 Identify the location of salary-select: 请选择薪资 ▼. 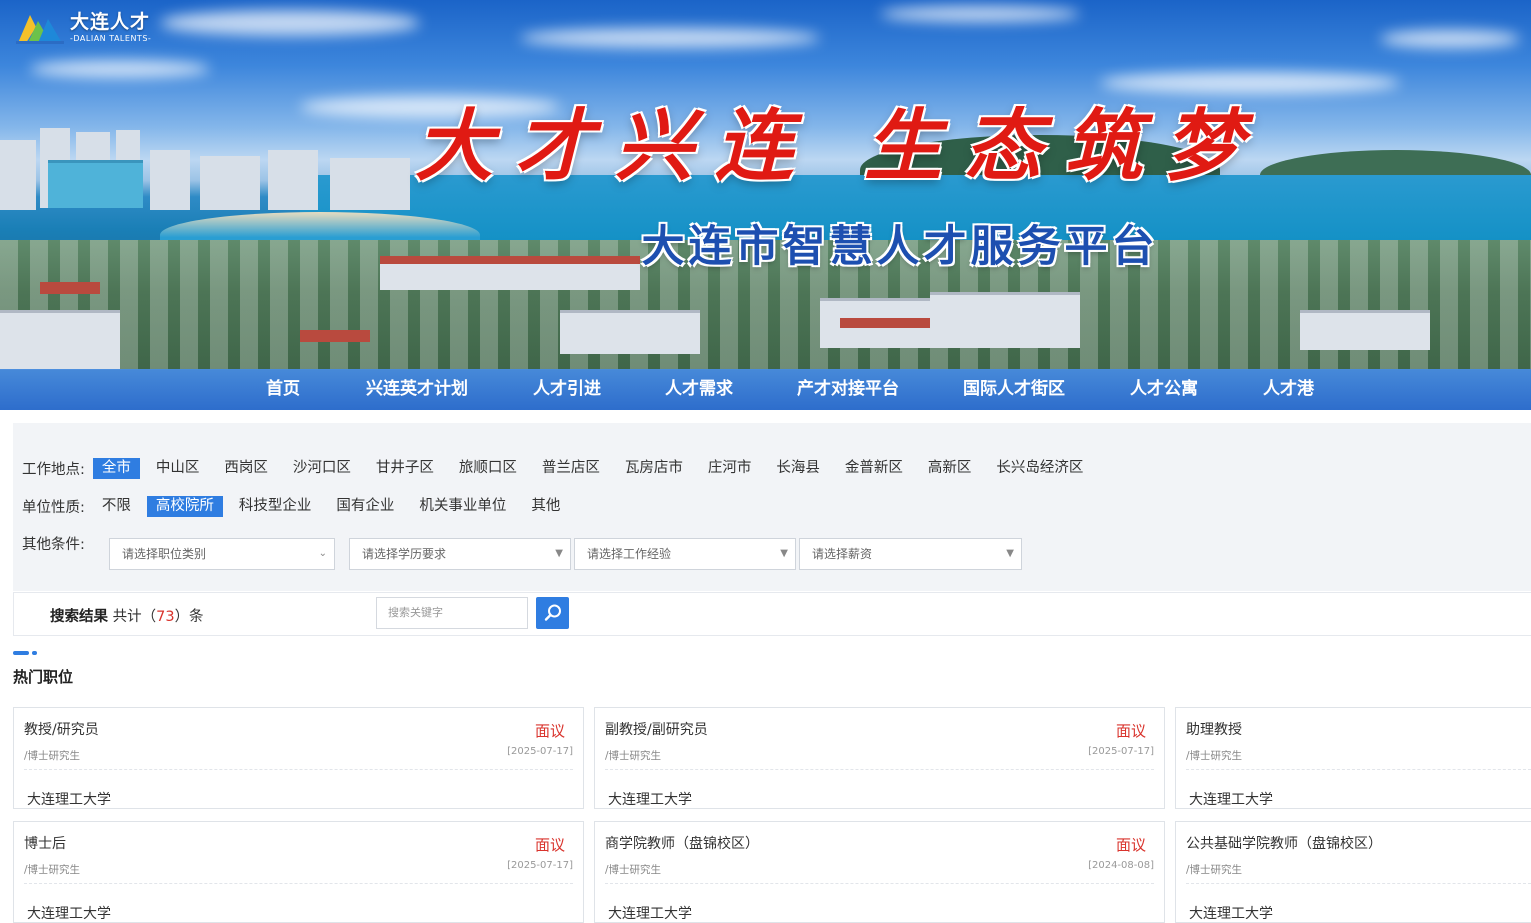
(910, 554).